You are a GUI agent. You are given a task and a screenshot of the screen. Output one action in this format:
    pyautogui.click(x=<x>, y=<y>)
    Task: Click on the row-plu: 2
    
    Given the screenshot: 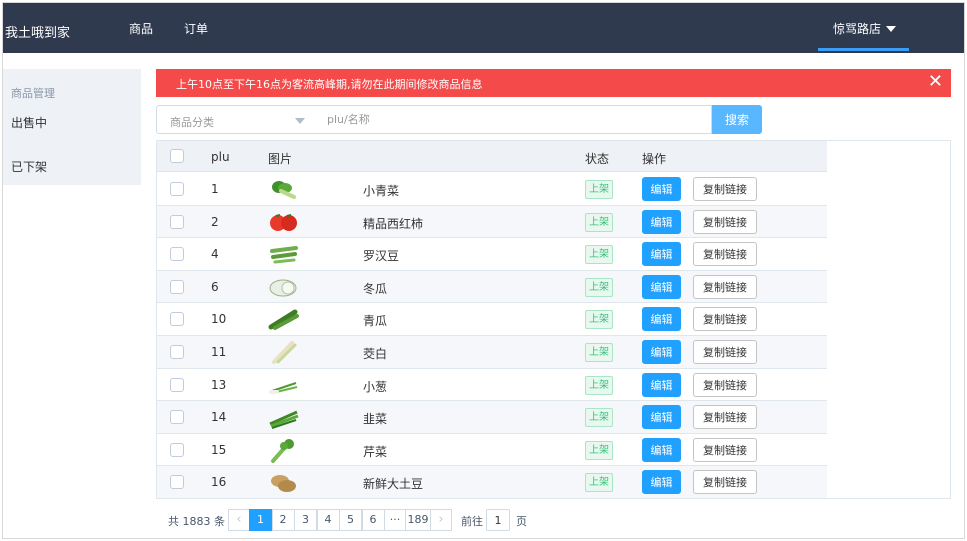 What is the action you would take?
    pyautogui.click(x=215, y=221)
    